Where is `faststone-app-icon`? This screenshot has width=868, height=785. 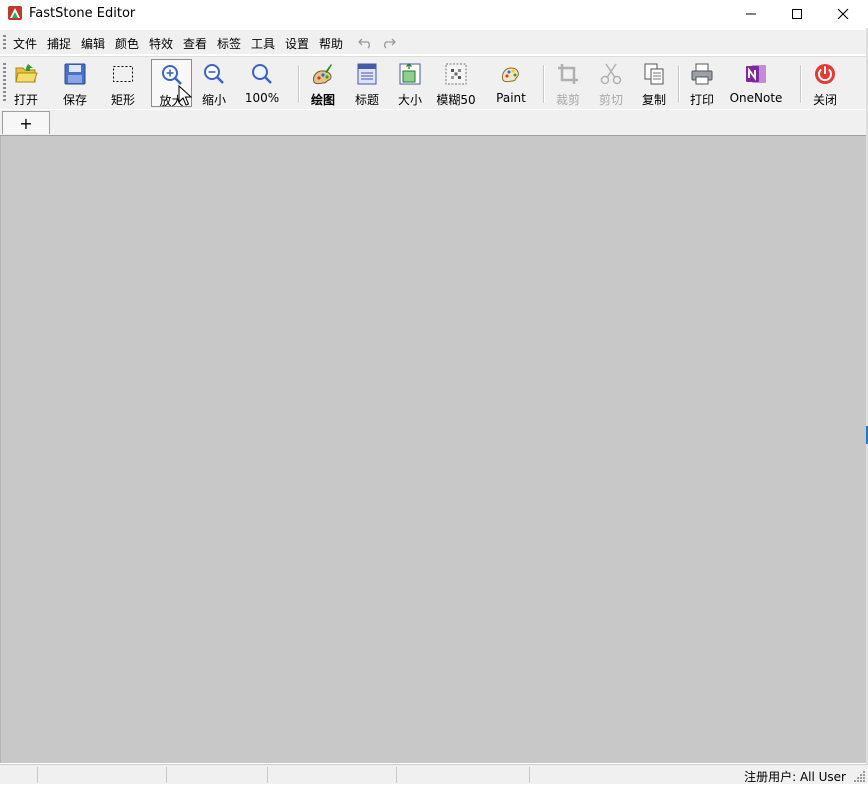 faststone-app-icon is located at coordinates (15, 13).